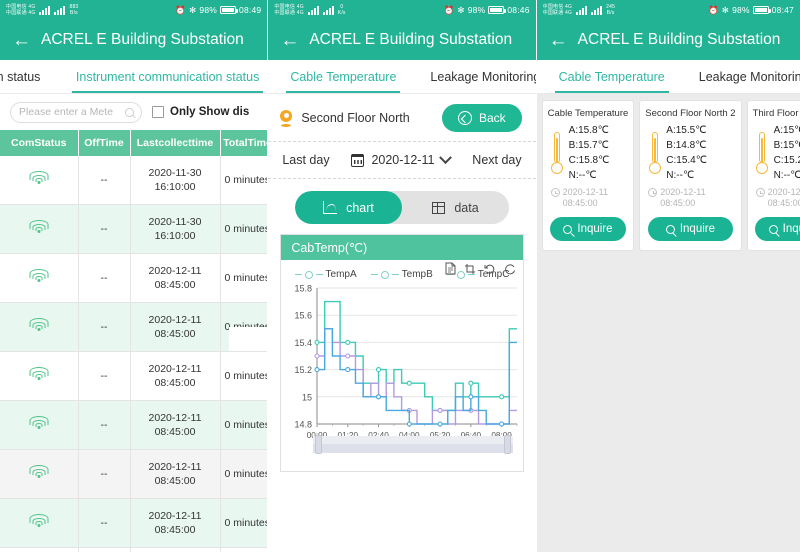 The image size is (800, 552). I want to click on alarm-icon: ⏰, so click(181, 9).